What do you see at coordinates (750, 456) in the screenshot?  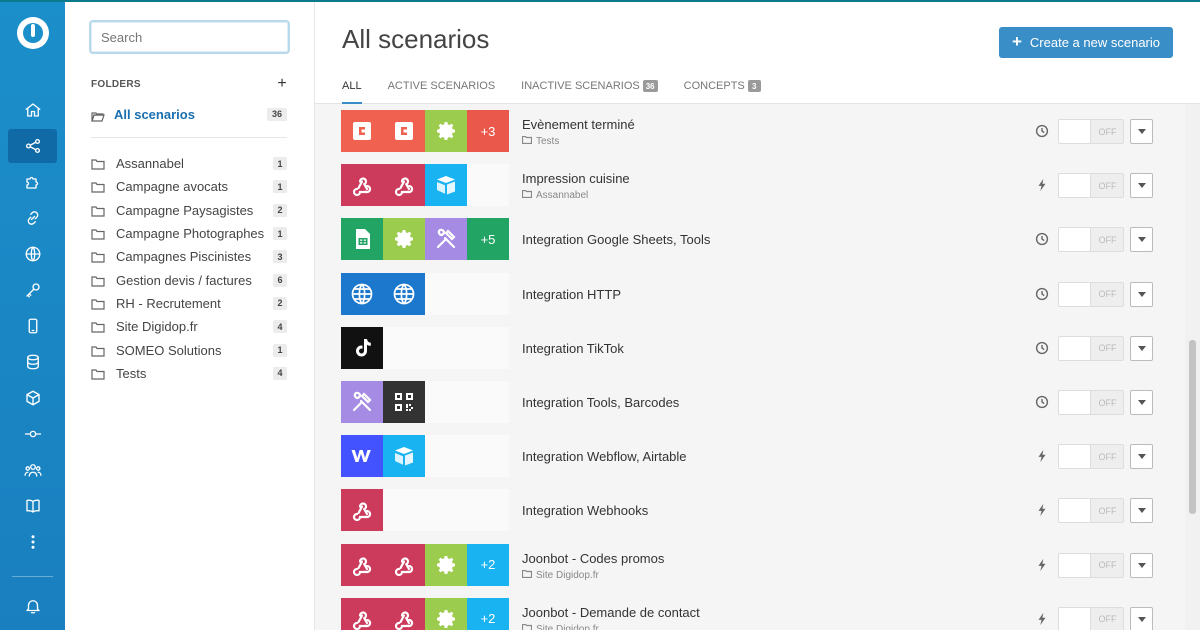 I see `scenario-row: Integration Webflow, Airtable OFF` at bounding box center [750, 456].